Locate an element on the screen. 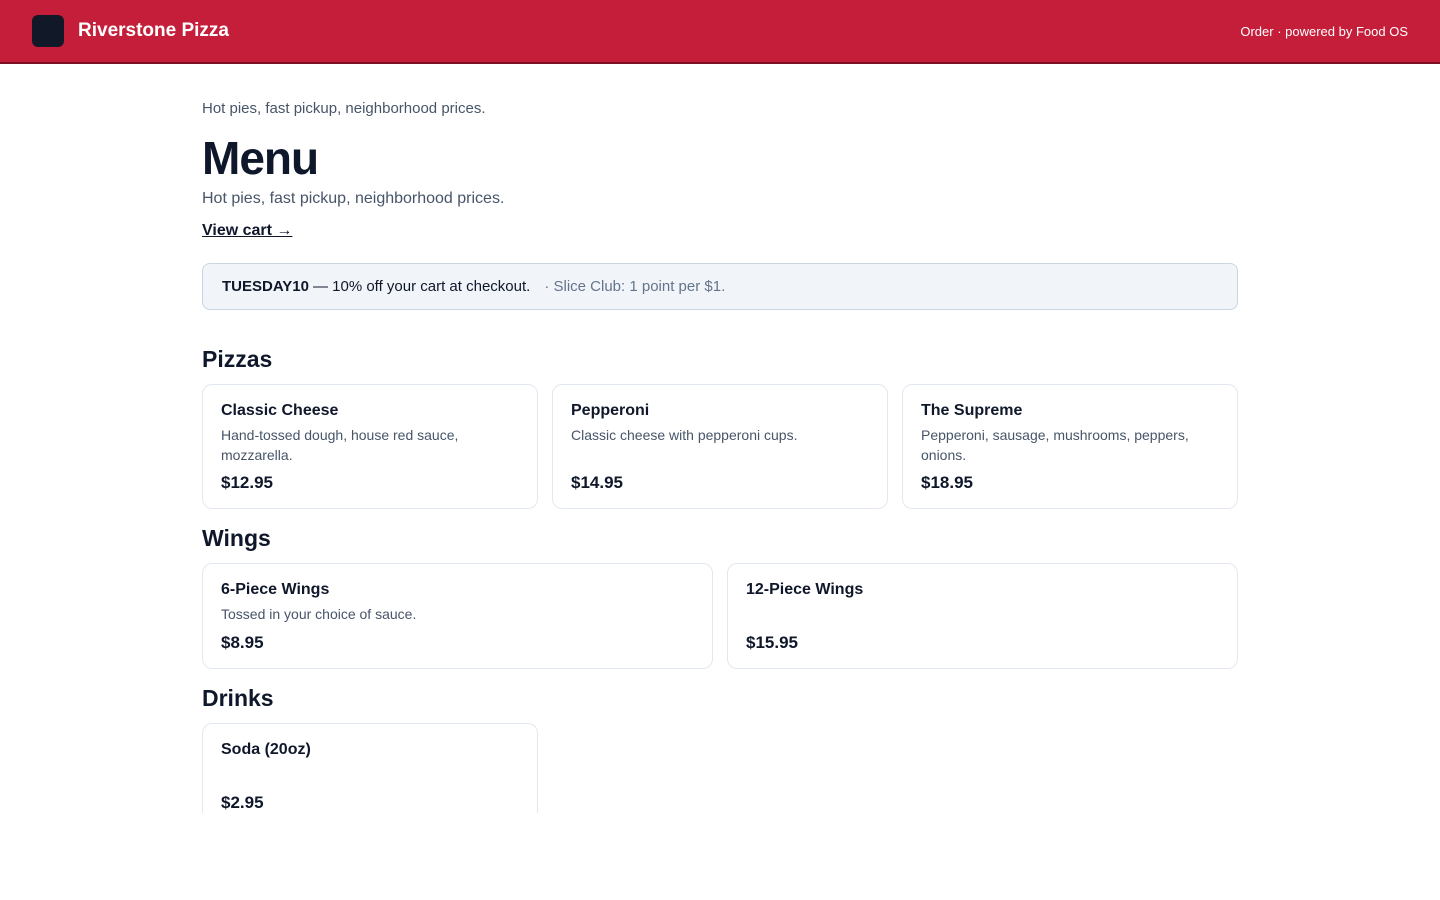  menu-item-name: Pepperoni is located at coordinates (610, 410).